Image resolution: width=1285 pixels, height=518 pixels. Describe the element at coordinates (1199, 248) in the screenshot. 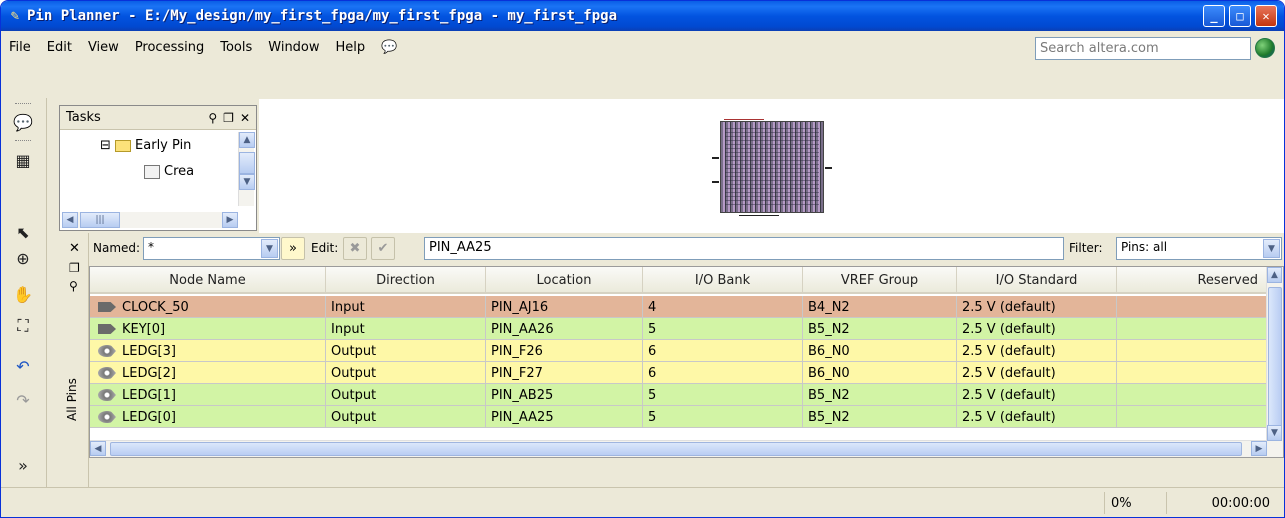

I see `filter-combo: Pins: all ▼` at that location.